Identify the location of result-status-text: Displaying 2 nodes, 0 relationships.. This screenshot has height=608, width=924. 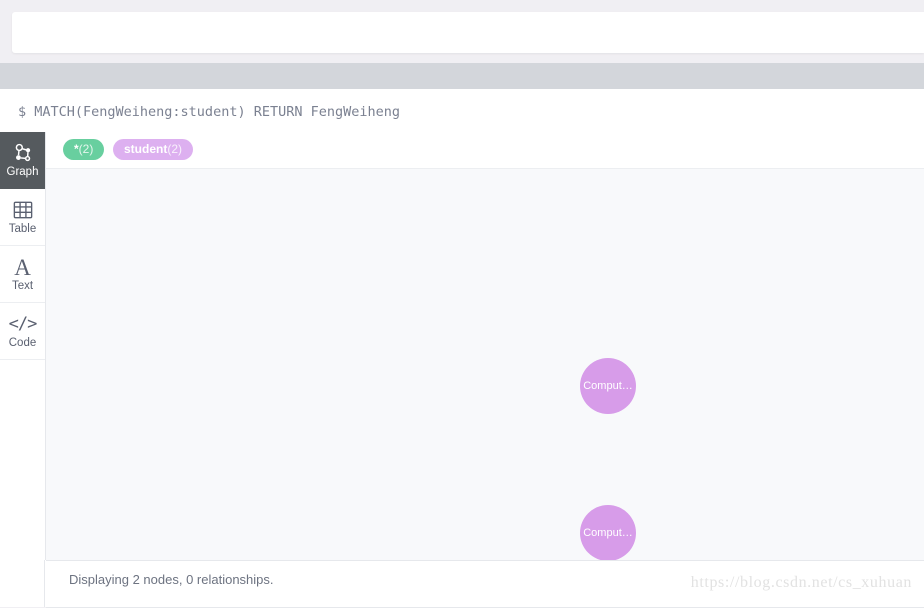
(171, 579).